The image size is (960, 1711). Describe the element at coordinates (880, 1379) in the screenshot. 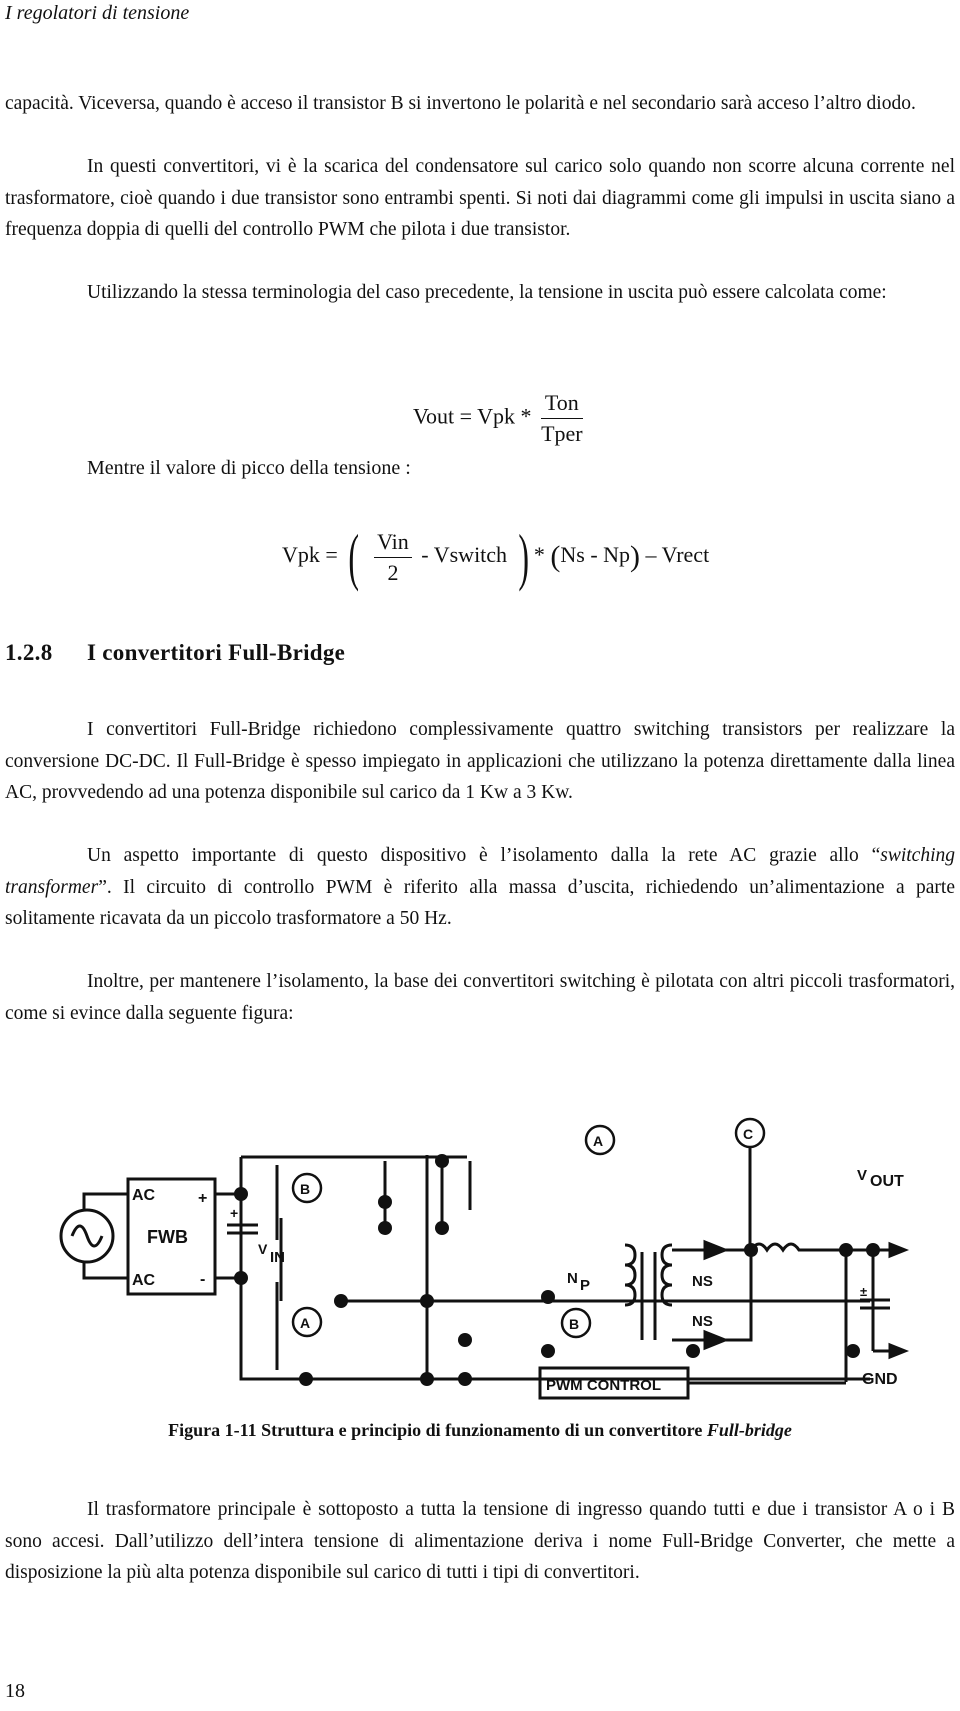

I see `svg-text: GND` at that location.